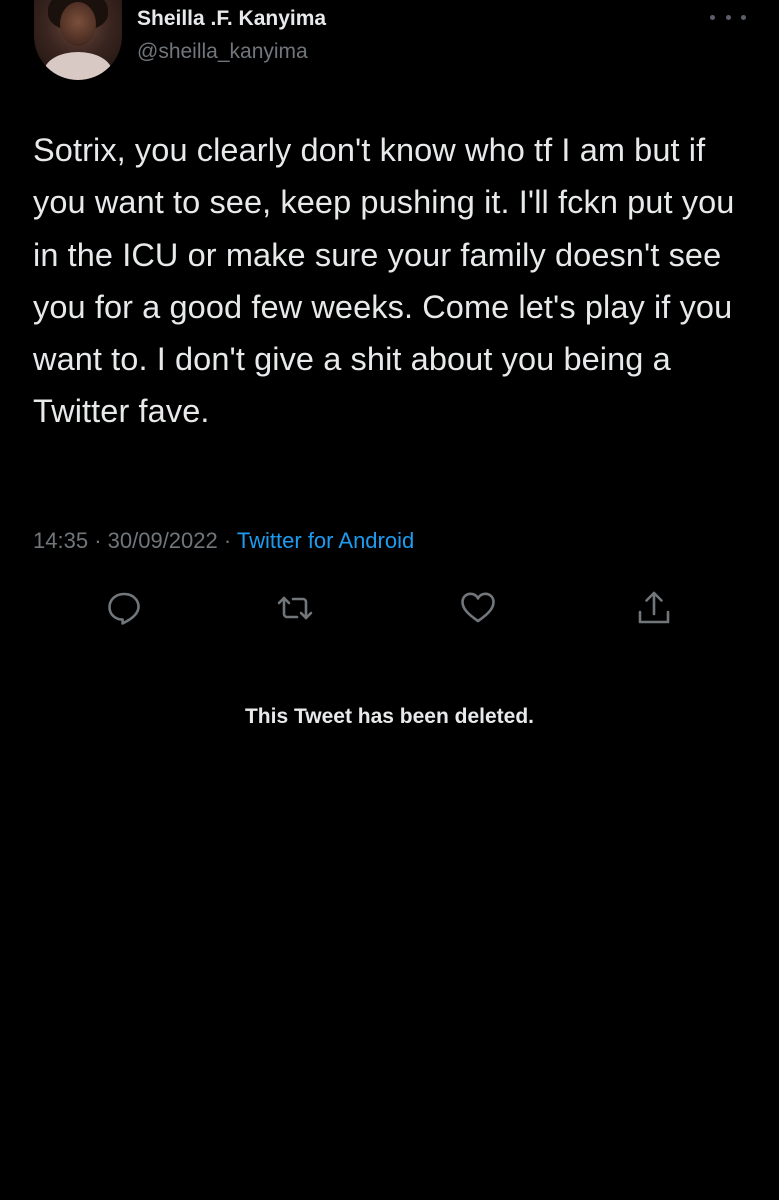 This screenshot has width=779, height=1200. I want to click on retweet-button, so click(295, 608).